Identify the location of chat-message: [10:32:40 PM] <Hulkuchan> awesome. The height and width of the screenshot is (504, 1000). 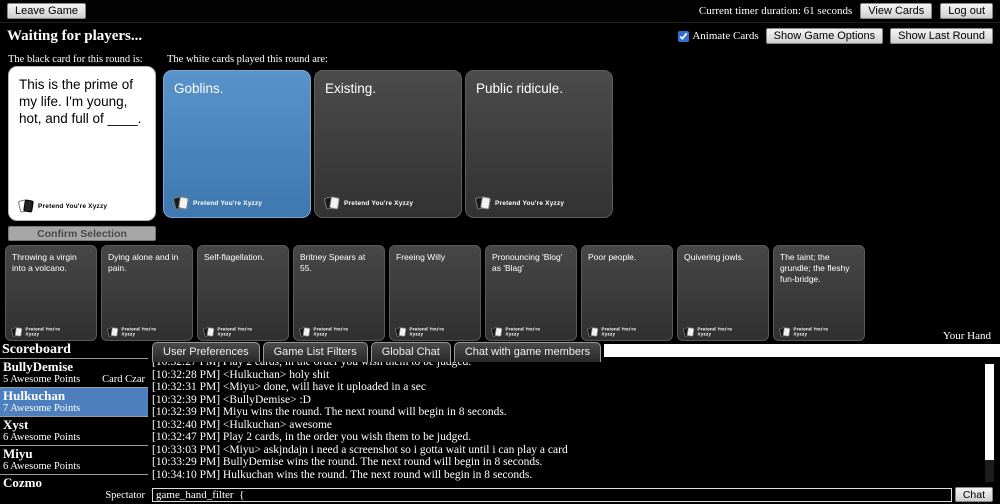
(242, 424).